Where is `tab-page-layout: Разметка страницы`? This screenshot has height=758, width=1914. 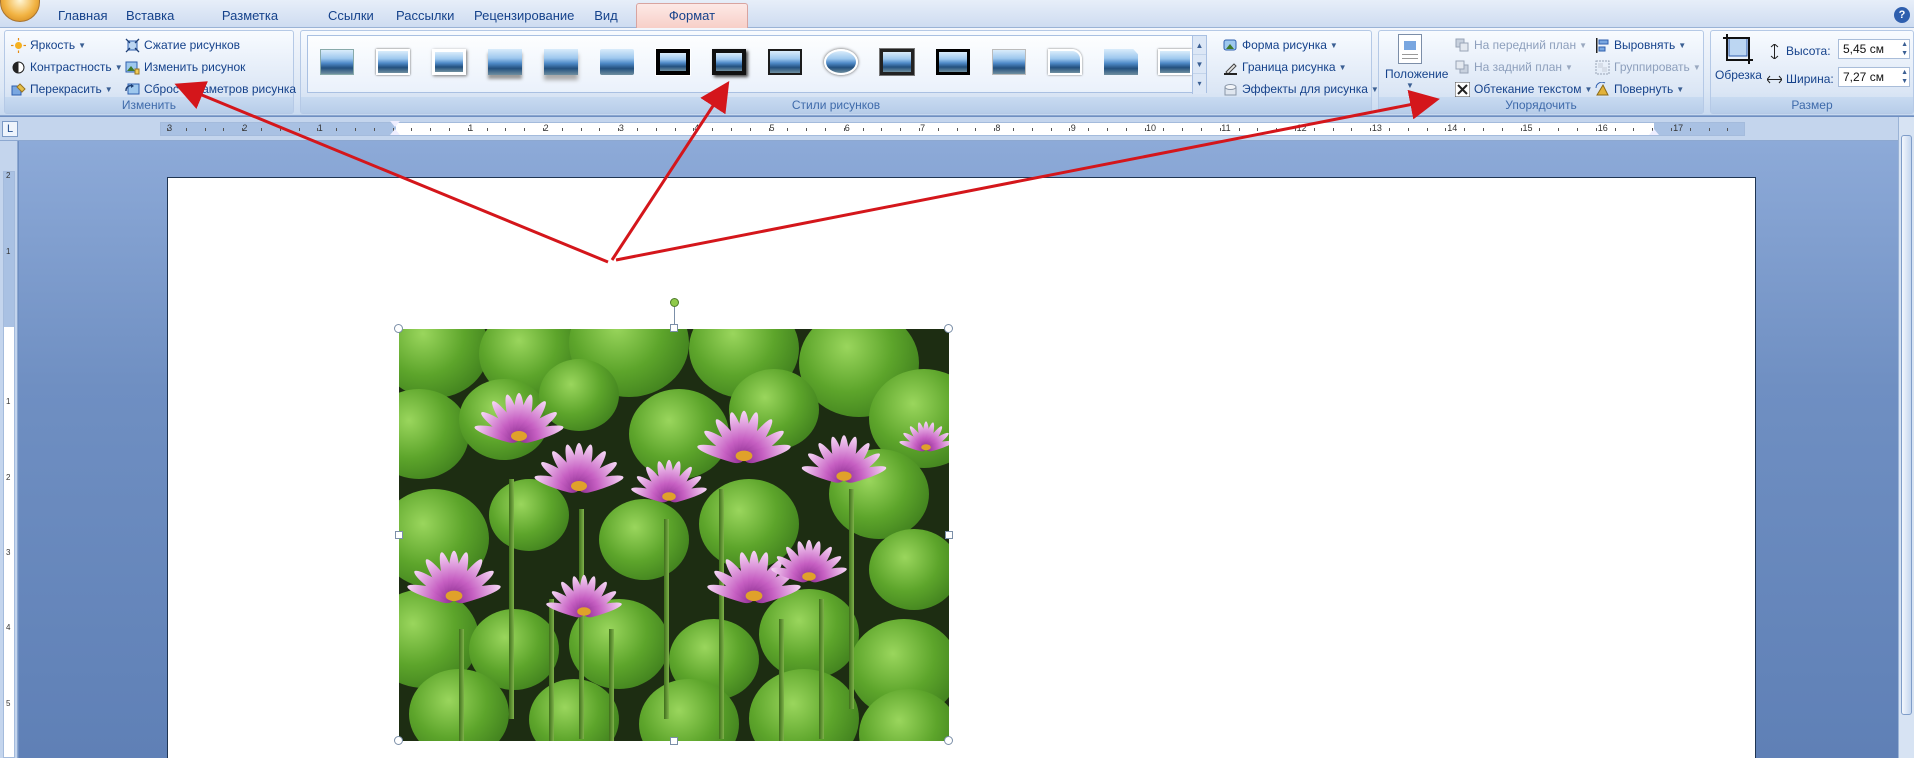 tab-page-layout: Разметка страницы is located at coordinates (250, 24).